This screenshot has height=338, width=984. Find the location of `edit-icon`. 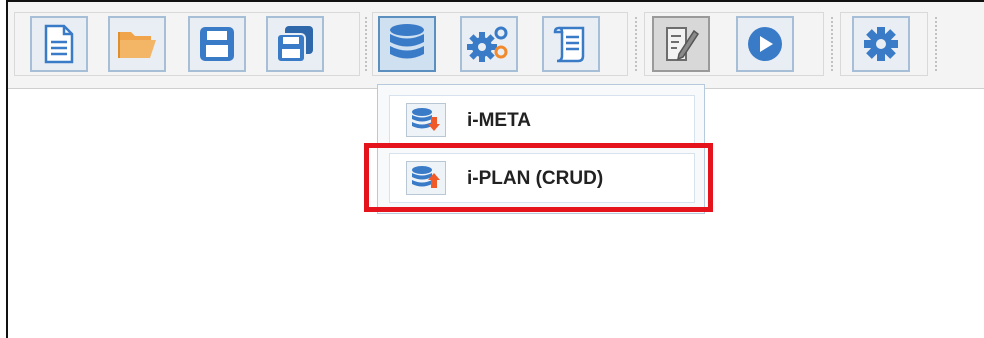

edit-icon is located at coordinates (681, 44).